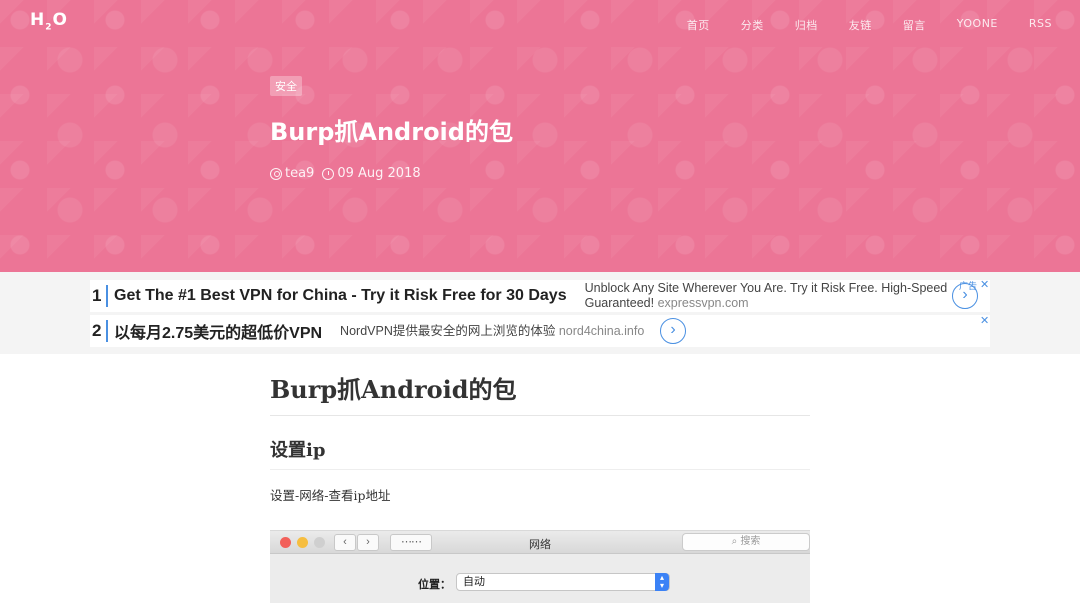  Describe the element at coordinates (752, 25) in the screenshot. I see `nav-categories: 分类` at that location.